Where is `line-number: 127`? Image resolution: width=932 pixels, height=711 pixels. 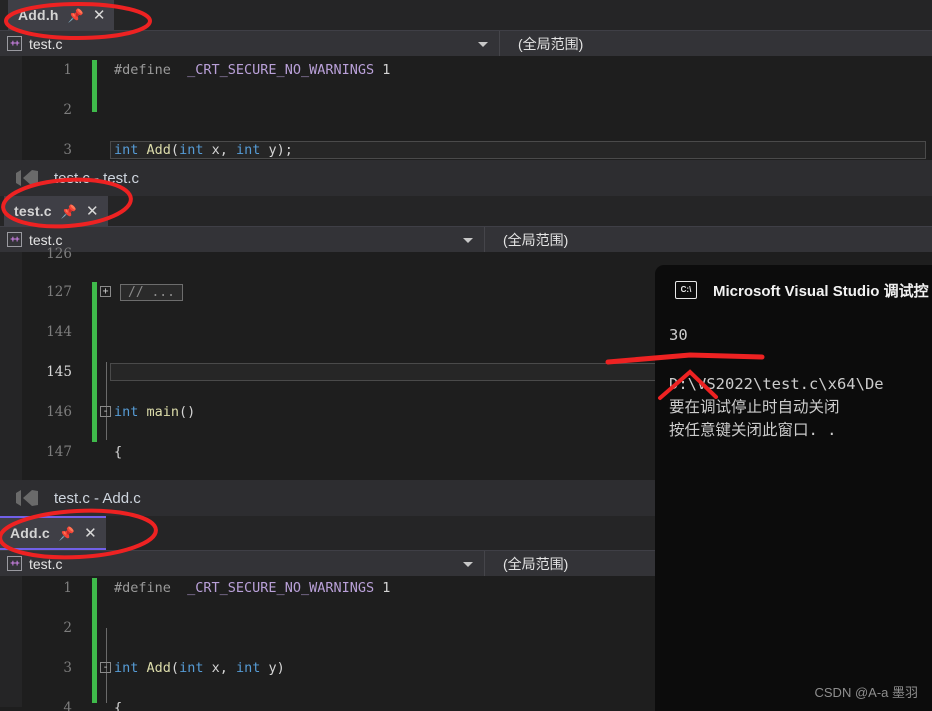 line-number: 127 is located at coordinates (59, 292).